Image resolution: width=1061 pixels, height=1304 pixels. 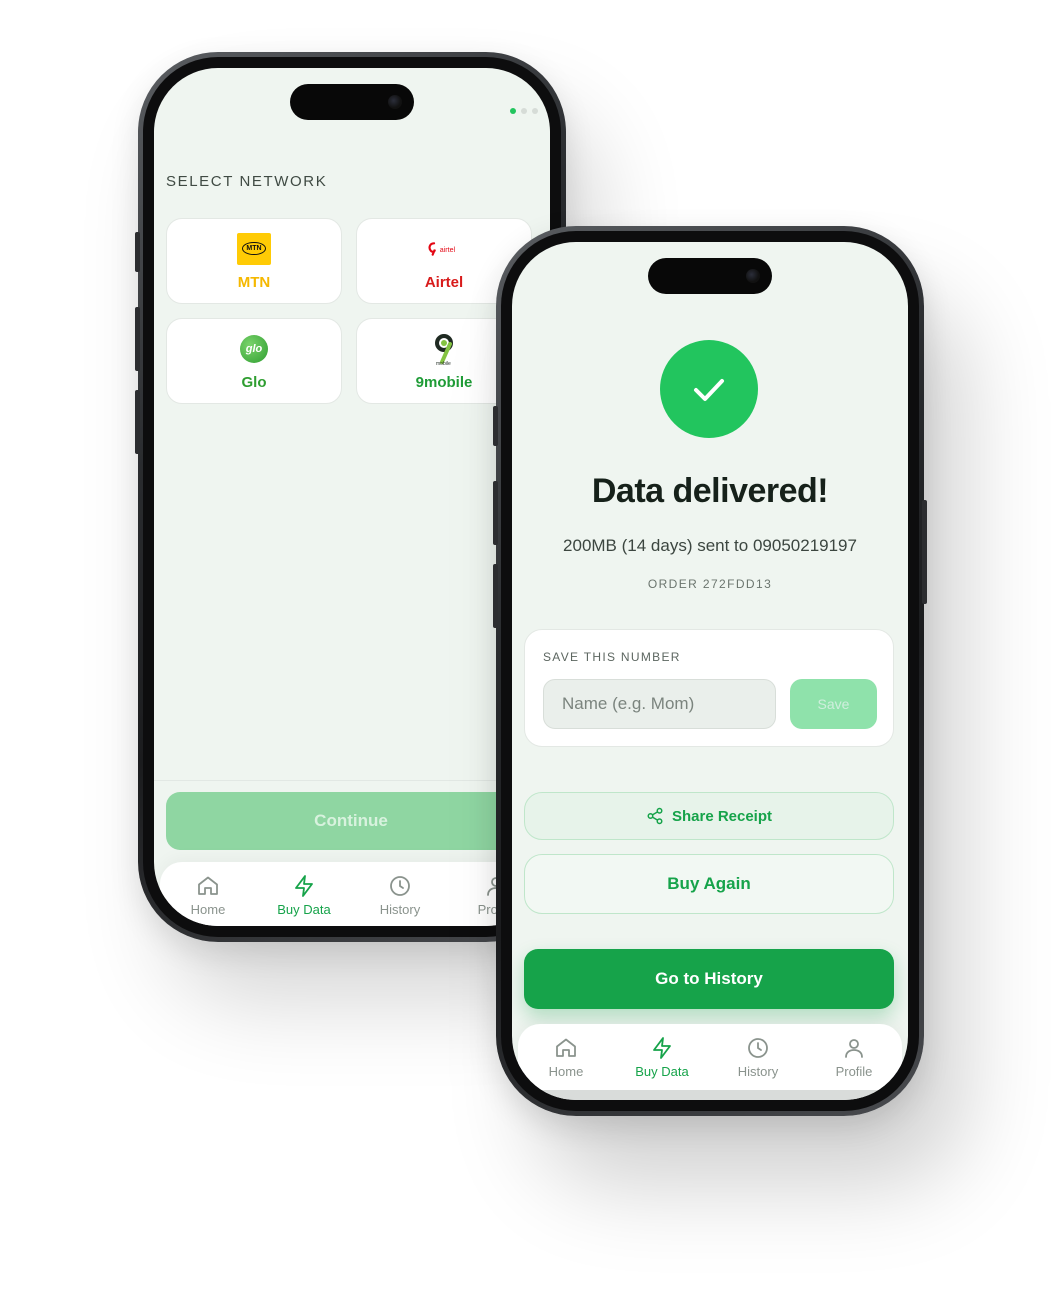 I want to click on check-icon, so click(x=709, y=390).